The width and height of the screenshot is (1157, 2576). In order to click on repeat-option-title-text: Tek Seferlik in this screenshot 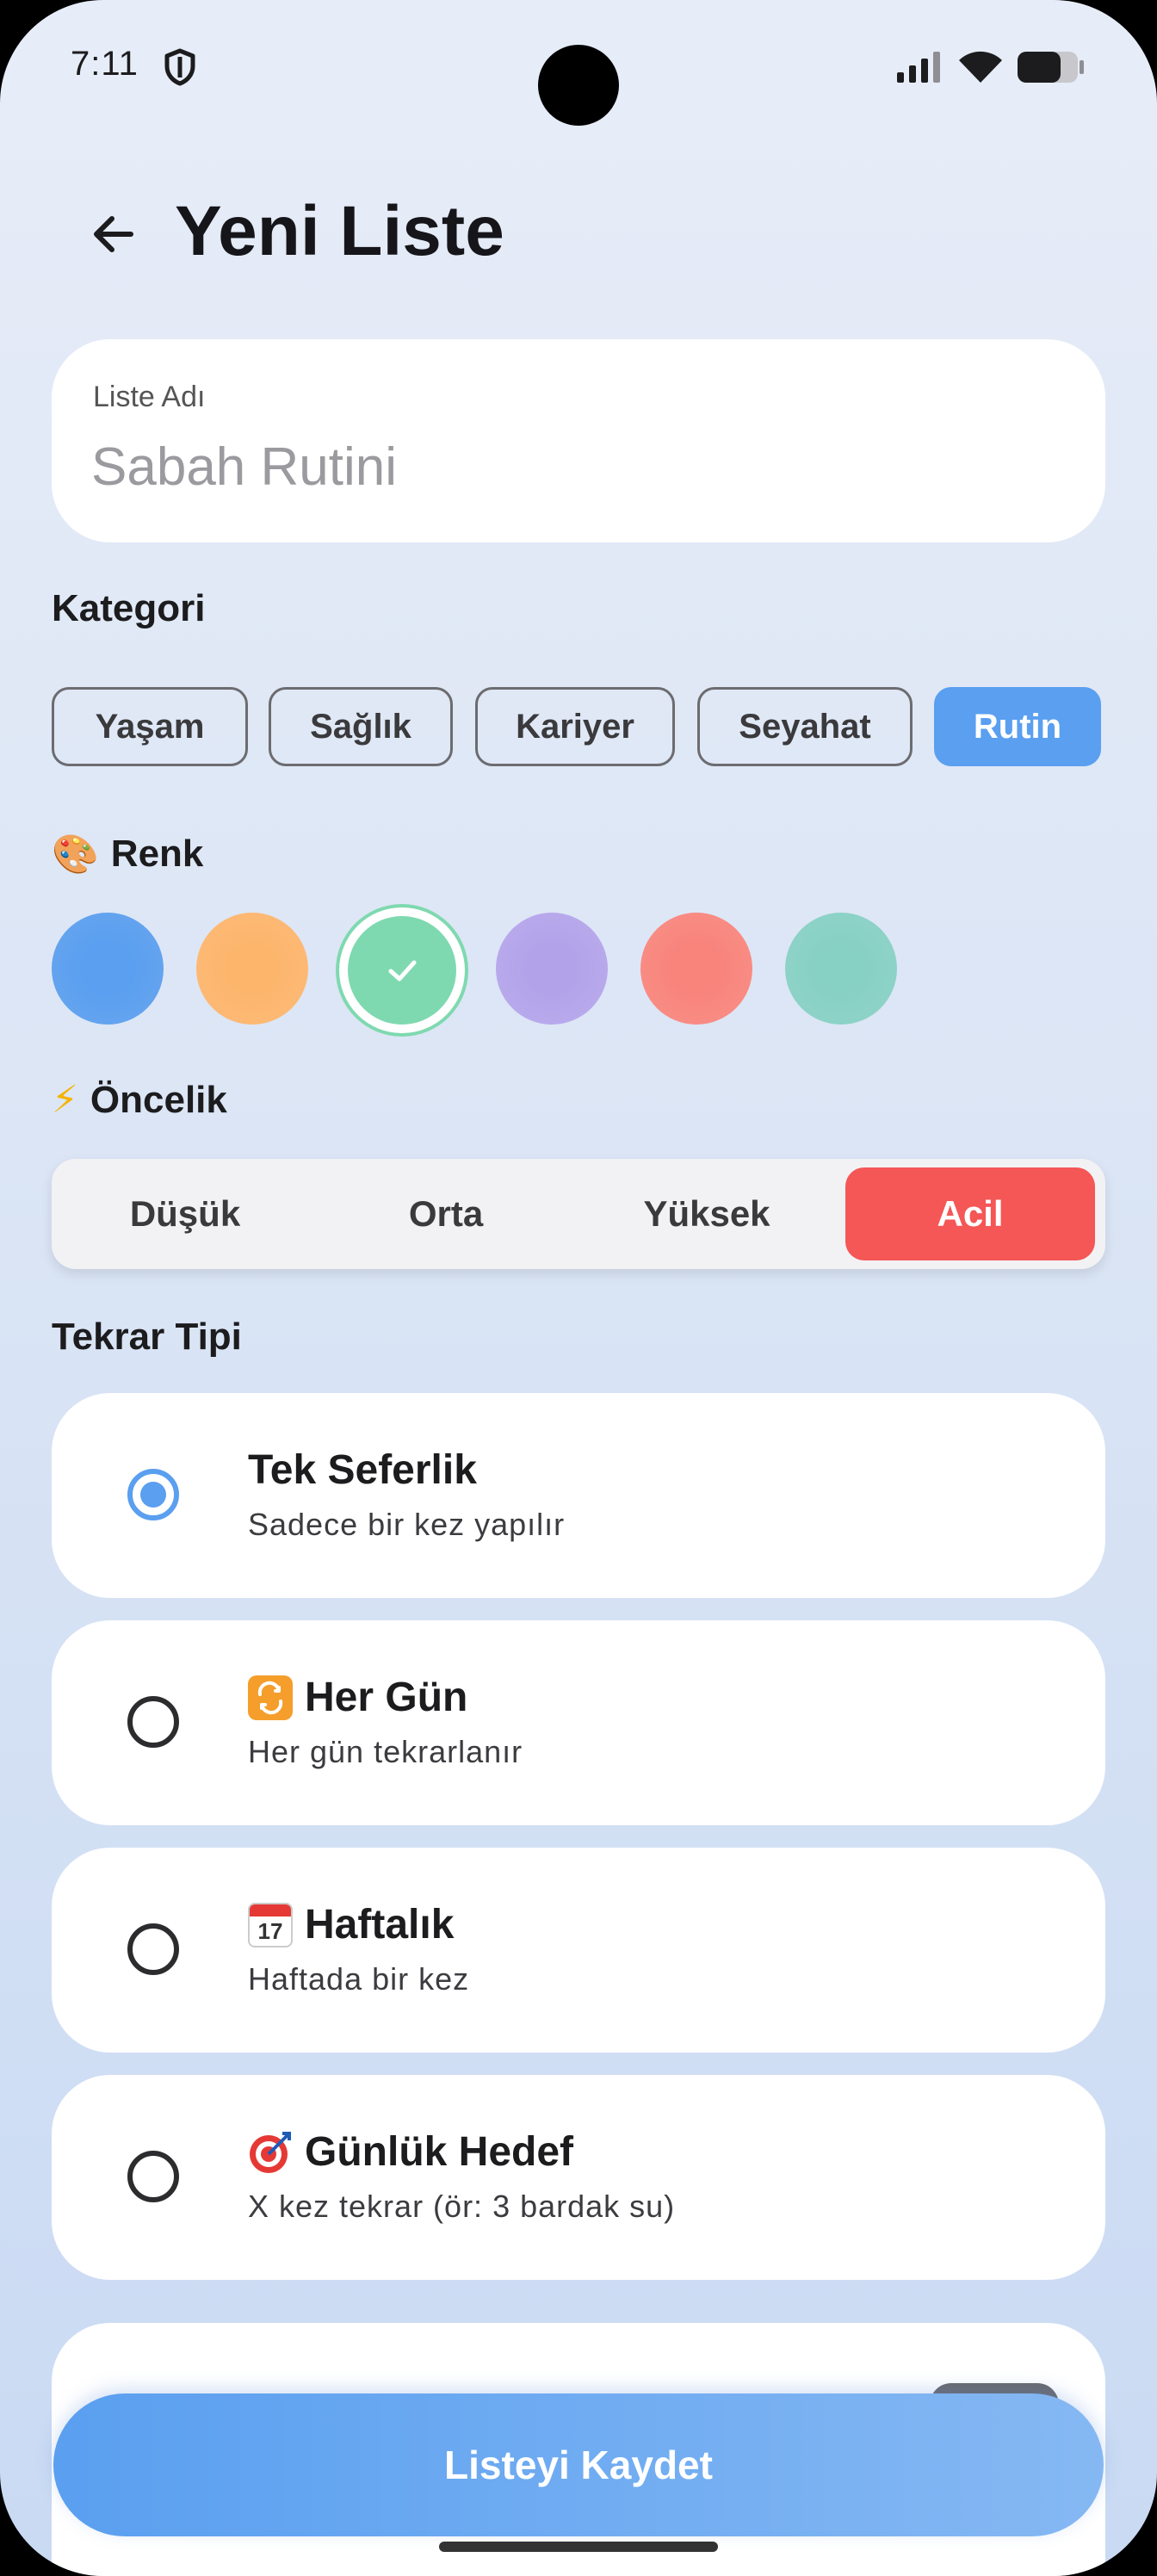, I will do `click(362, 1470)`.